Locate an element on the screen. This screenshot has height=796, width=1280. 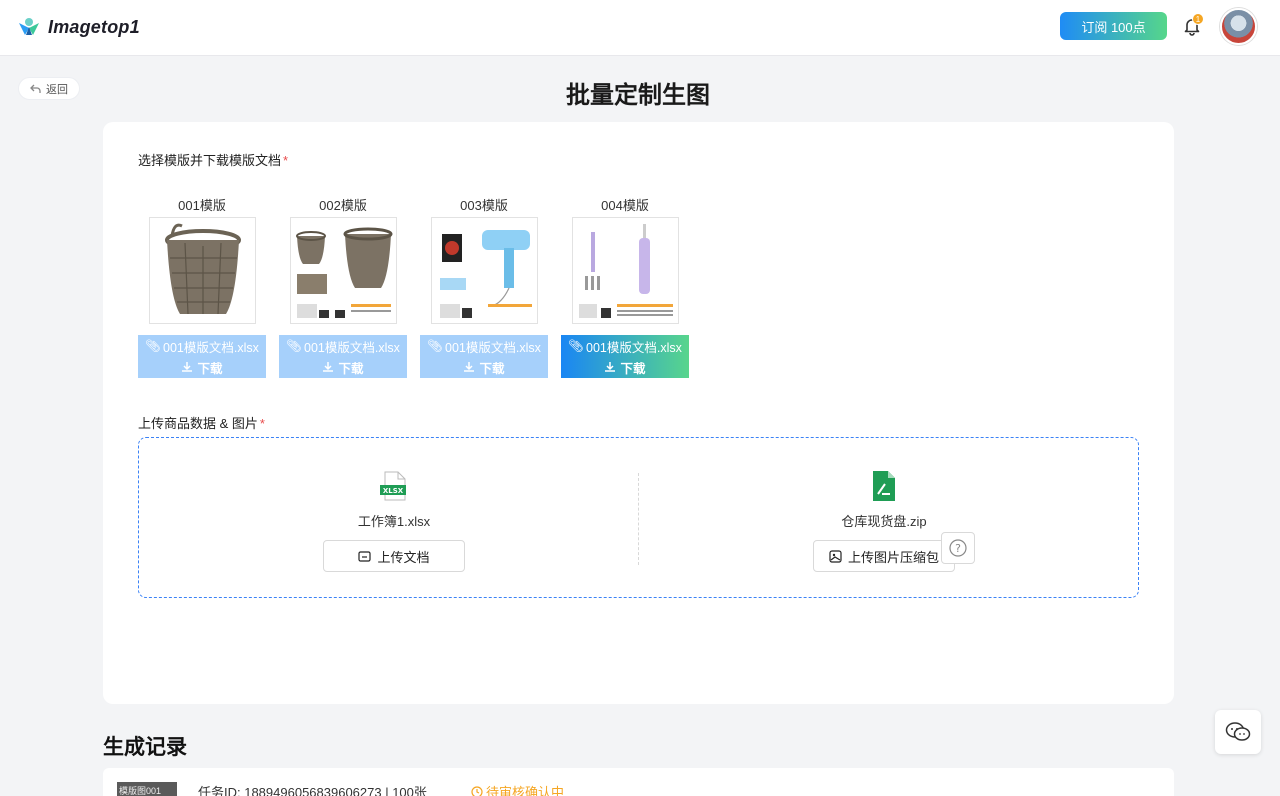
xlsx-icon-label: XLSX is located at coordinates (393, 491).